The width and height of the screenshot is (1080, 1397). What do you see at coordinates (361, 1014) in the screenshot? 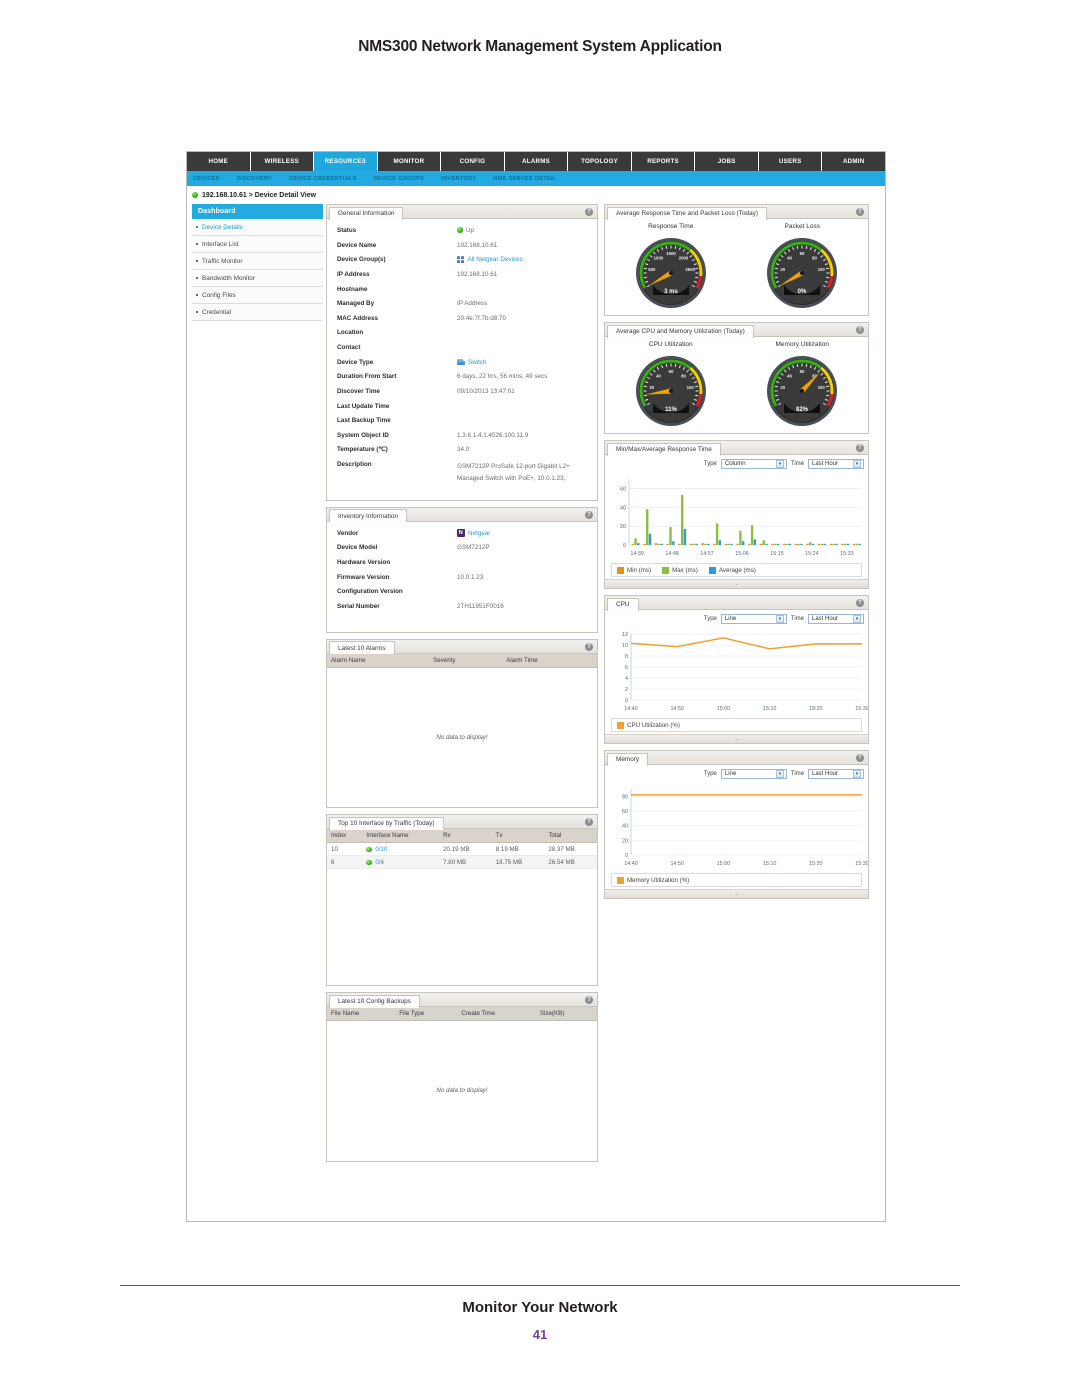
I see `column-header: File Name` at bounding box center [361, 1014].